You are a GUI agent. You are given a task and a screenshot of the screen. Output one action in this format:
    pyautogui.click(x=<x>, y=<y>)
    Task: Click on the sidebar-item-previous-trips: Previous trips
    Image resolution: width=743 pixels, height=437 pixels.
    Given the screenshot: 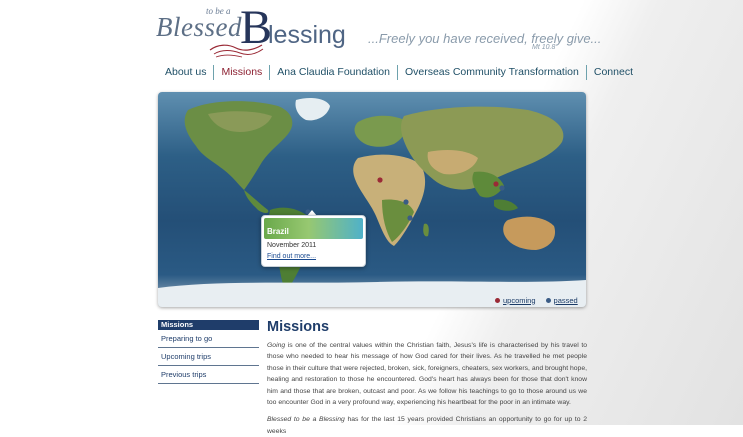 What is the action you would take?
    pyautogui.click(x=208, y=375)
    